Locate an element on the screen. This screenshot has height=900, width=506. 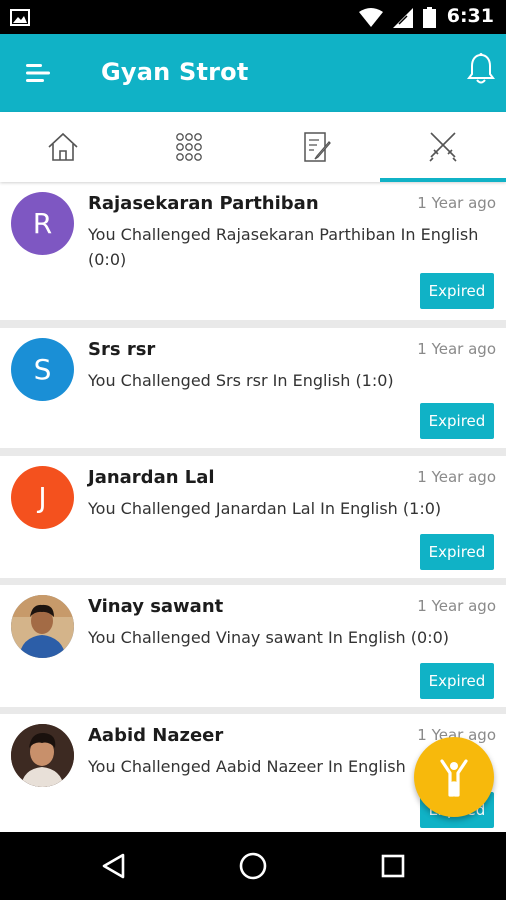
opponent-name: Srs rsr is located at coordinates (122, 349).